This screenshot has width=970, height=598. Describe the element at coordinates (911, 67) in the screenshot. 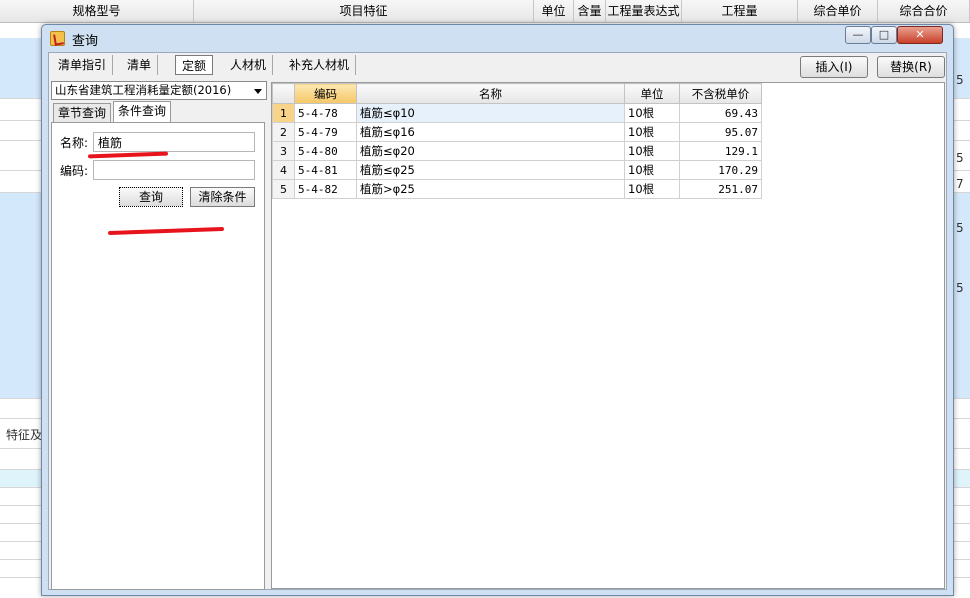

I see `replace-button: 替换(R)` at that location.